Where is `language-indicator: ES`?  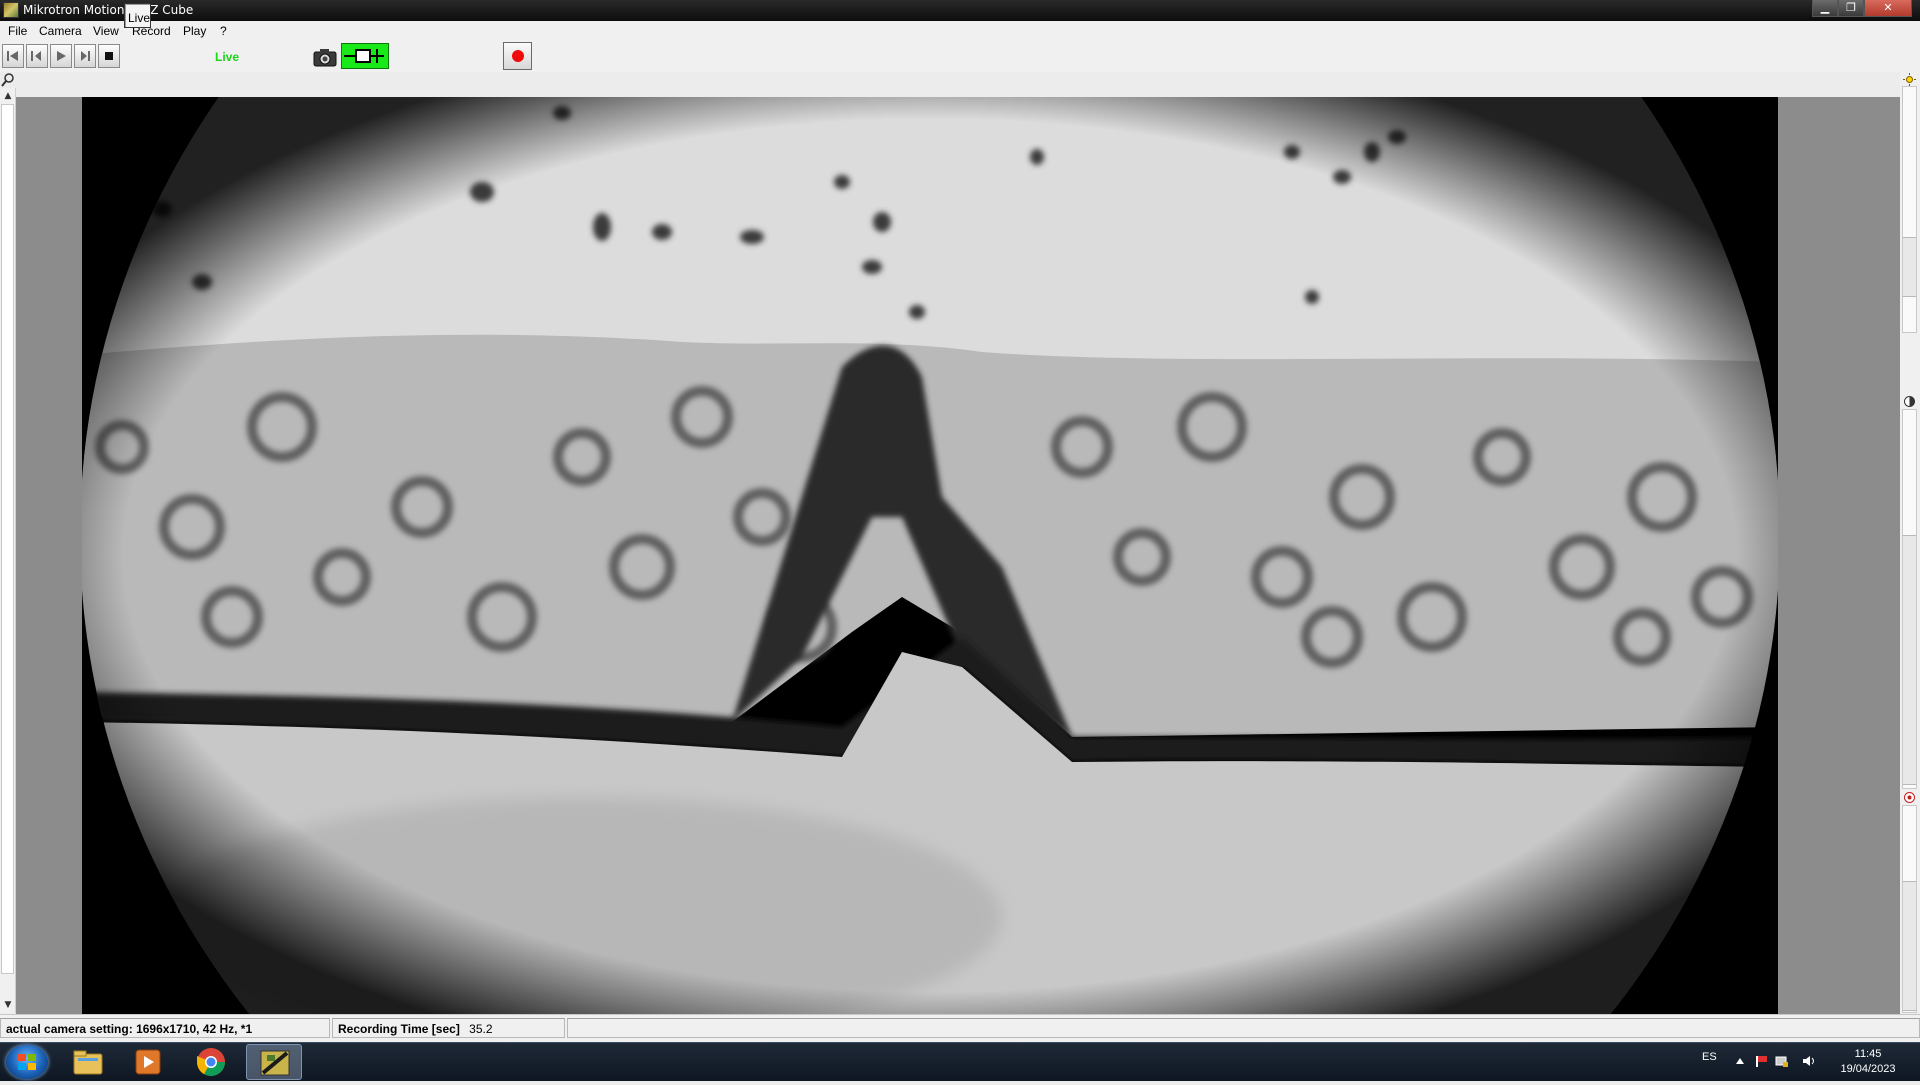 language-indicator: ES is located at coordinates (1709, 1057).